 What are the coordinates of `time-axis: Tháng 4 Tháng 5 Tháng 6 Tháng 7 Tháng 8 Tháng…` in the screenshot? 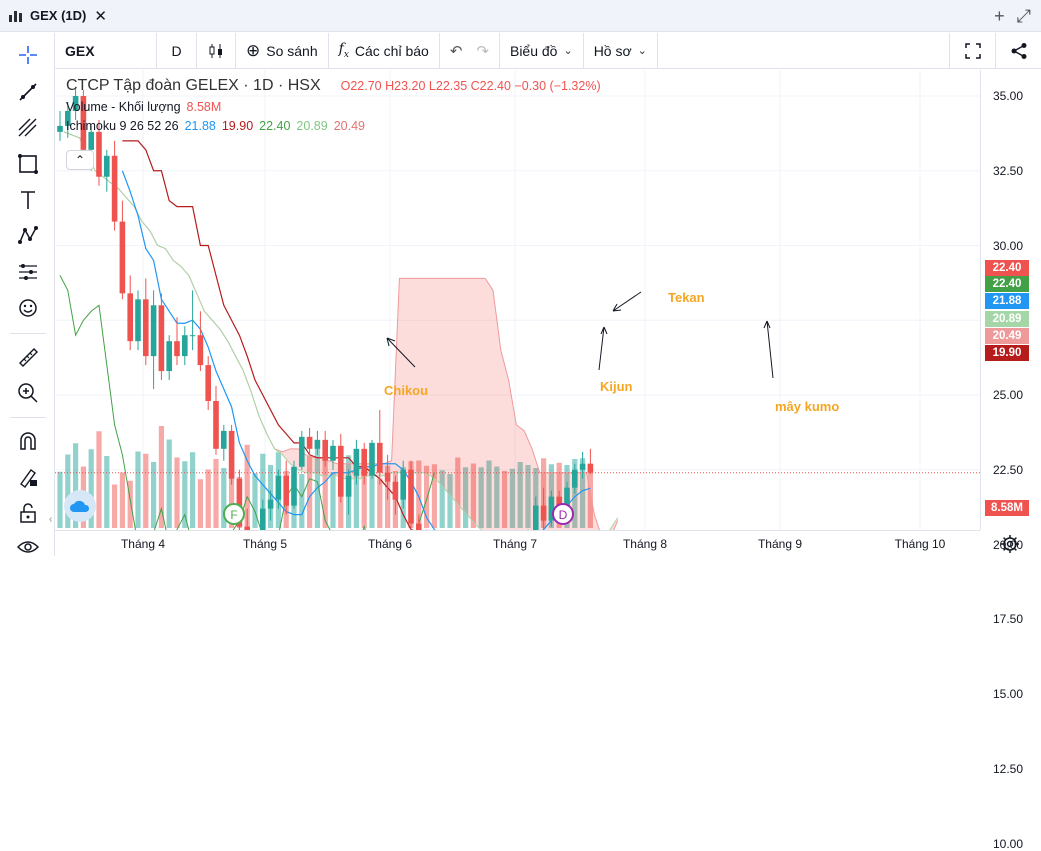 It's located at (517, 543).